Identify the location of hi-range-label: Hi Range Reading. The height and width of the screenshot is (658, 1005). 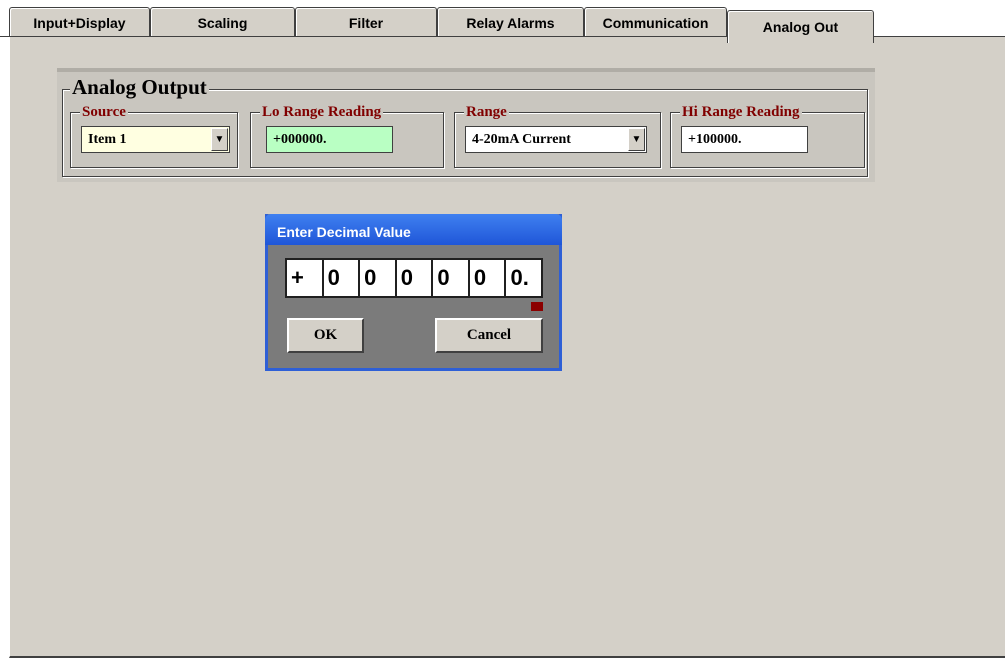
(741, 112).